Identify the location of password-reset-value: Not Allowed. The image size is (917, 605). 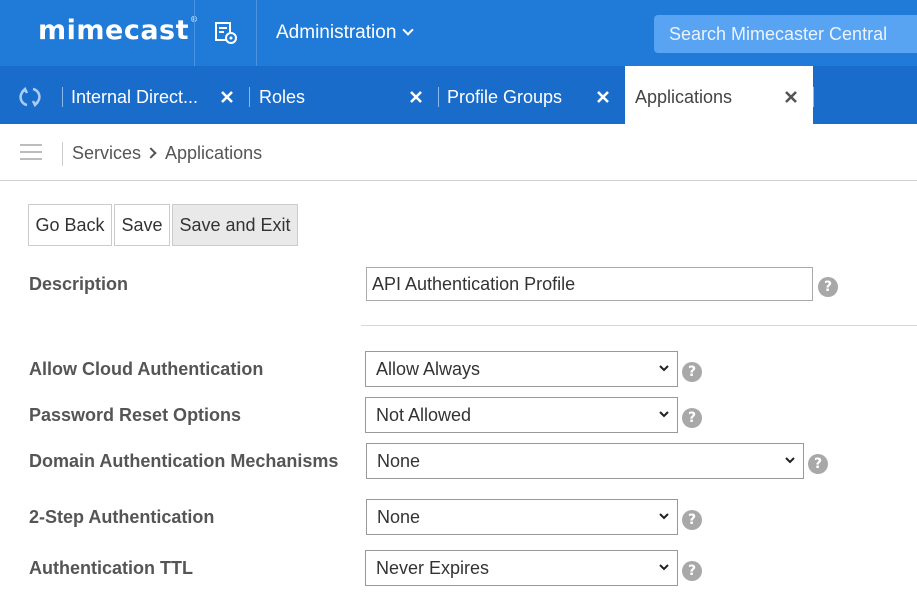
(424, 415).